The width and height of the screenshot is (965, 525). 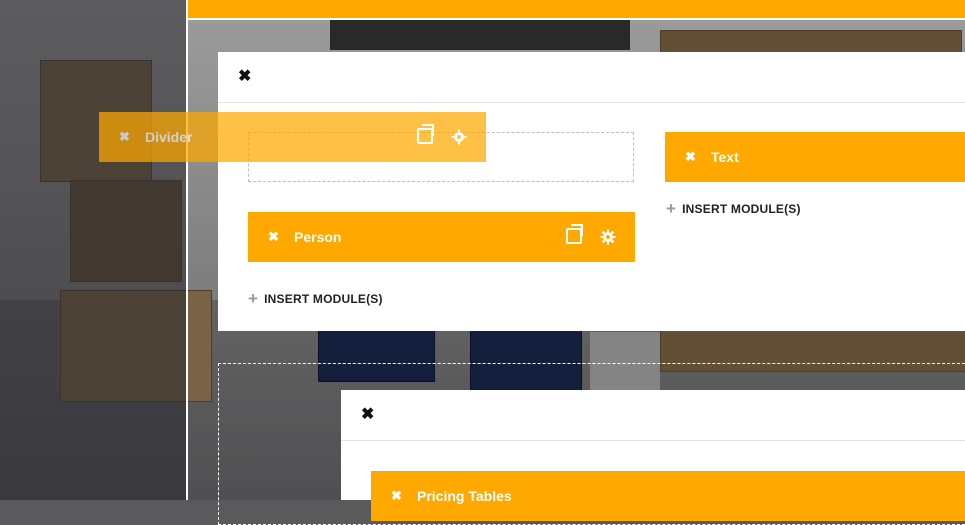 I want to click on section-header-bar, so click(x=576, y=9).